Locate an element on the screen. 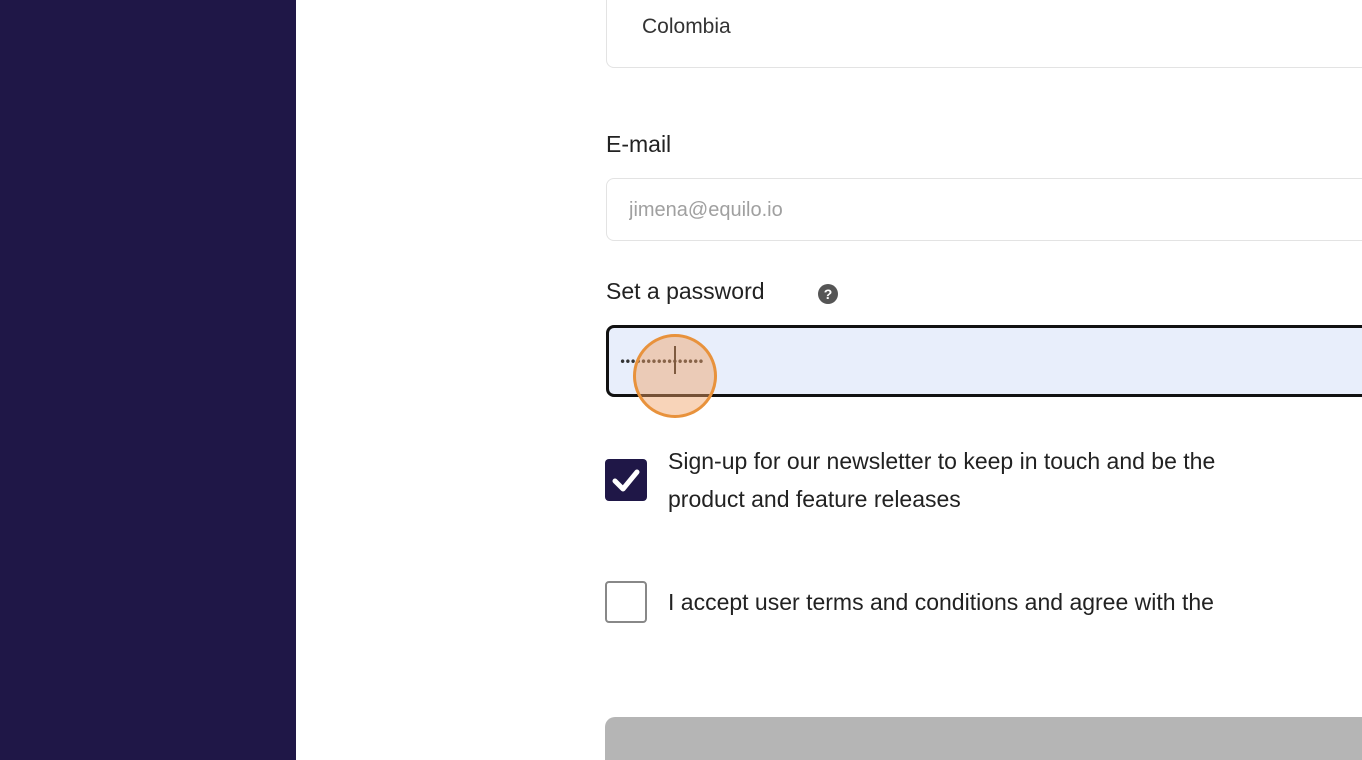  checkmark-icon is located at coordinates (626, 480).